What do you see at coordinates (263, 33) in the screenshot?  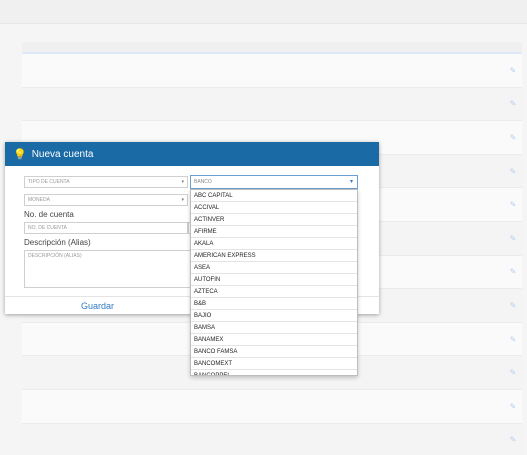 I see `page-title` at bounding box center [263, 33].